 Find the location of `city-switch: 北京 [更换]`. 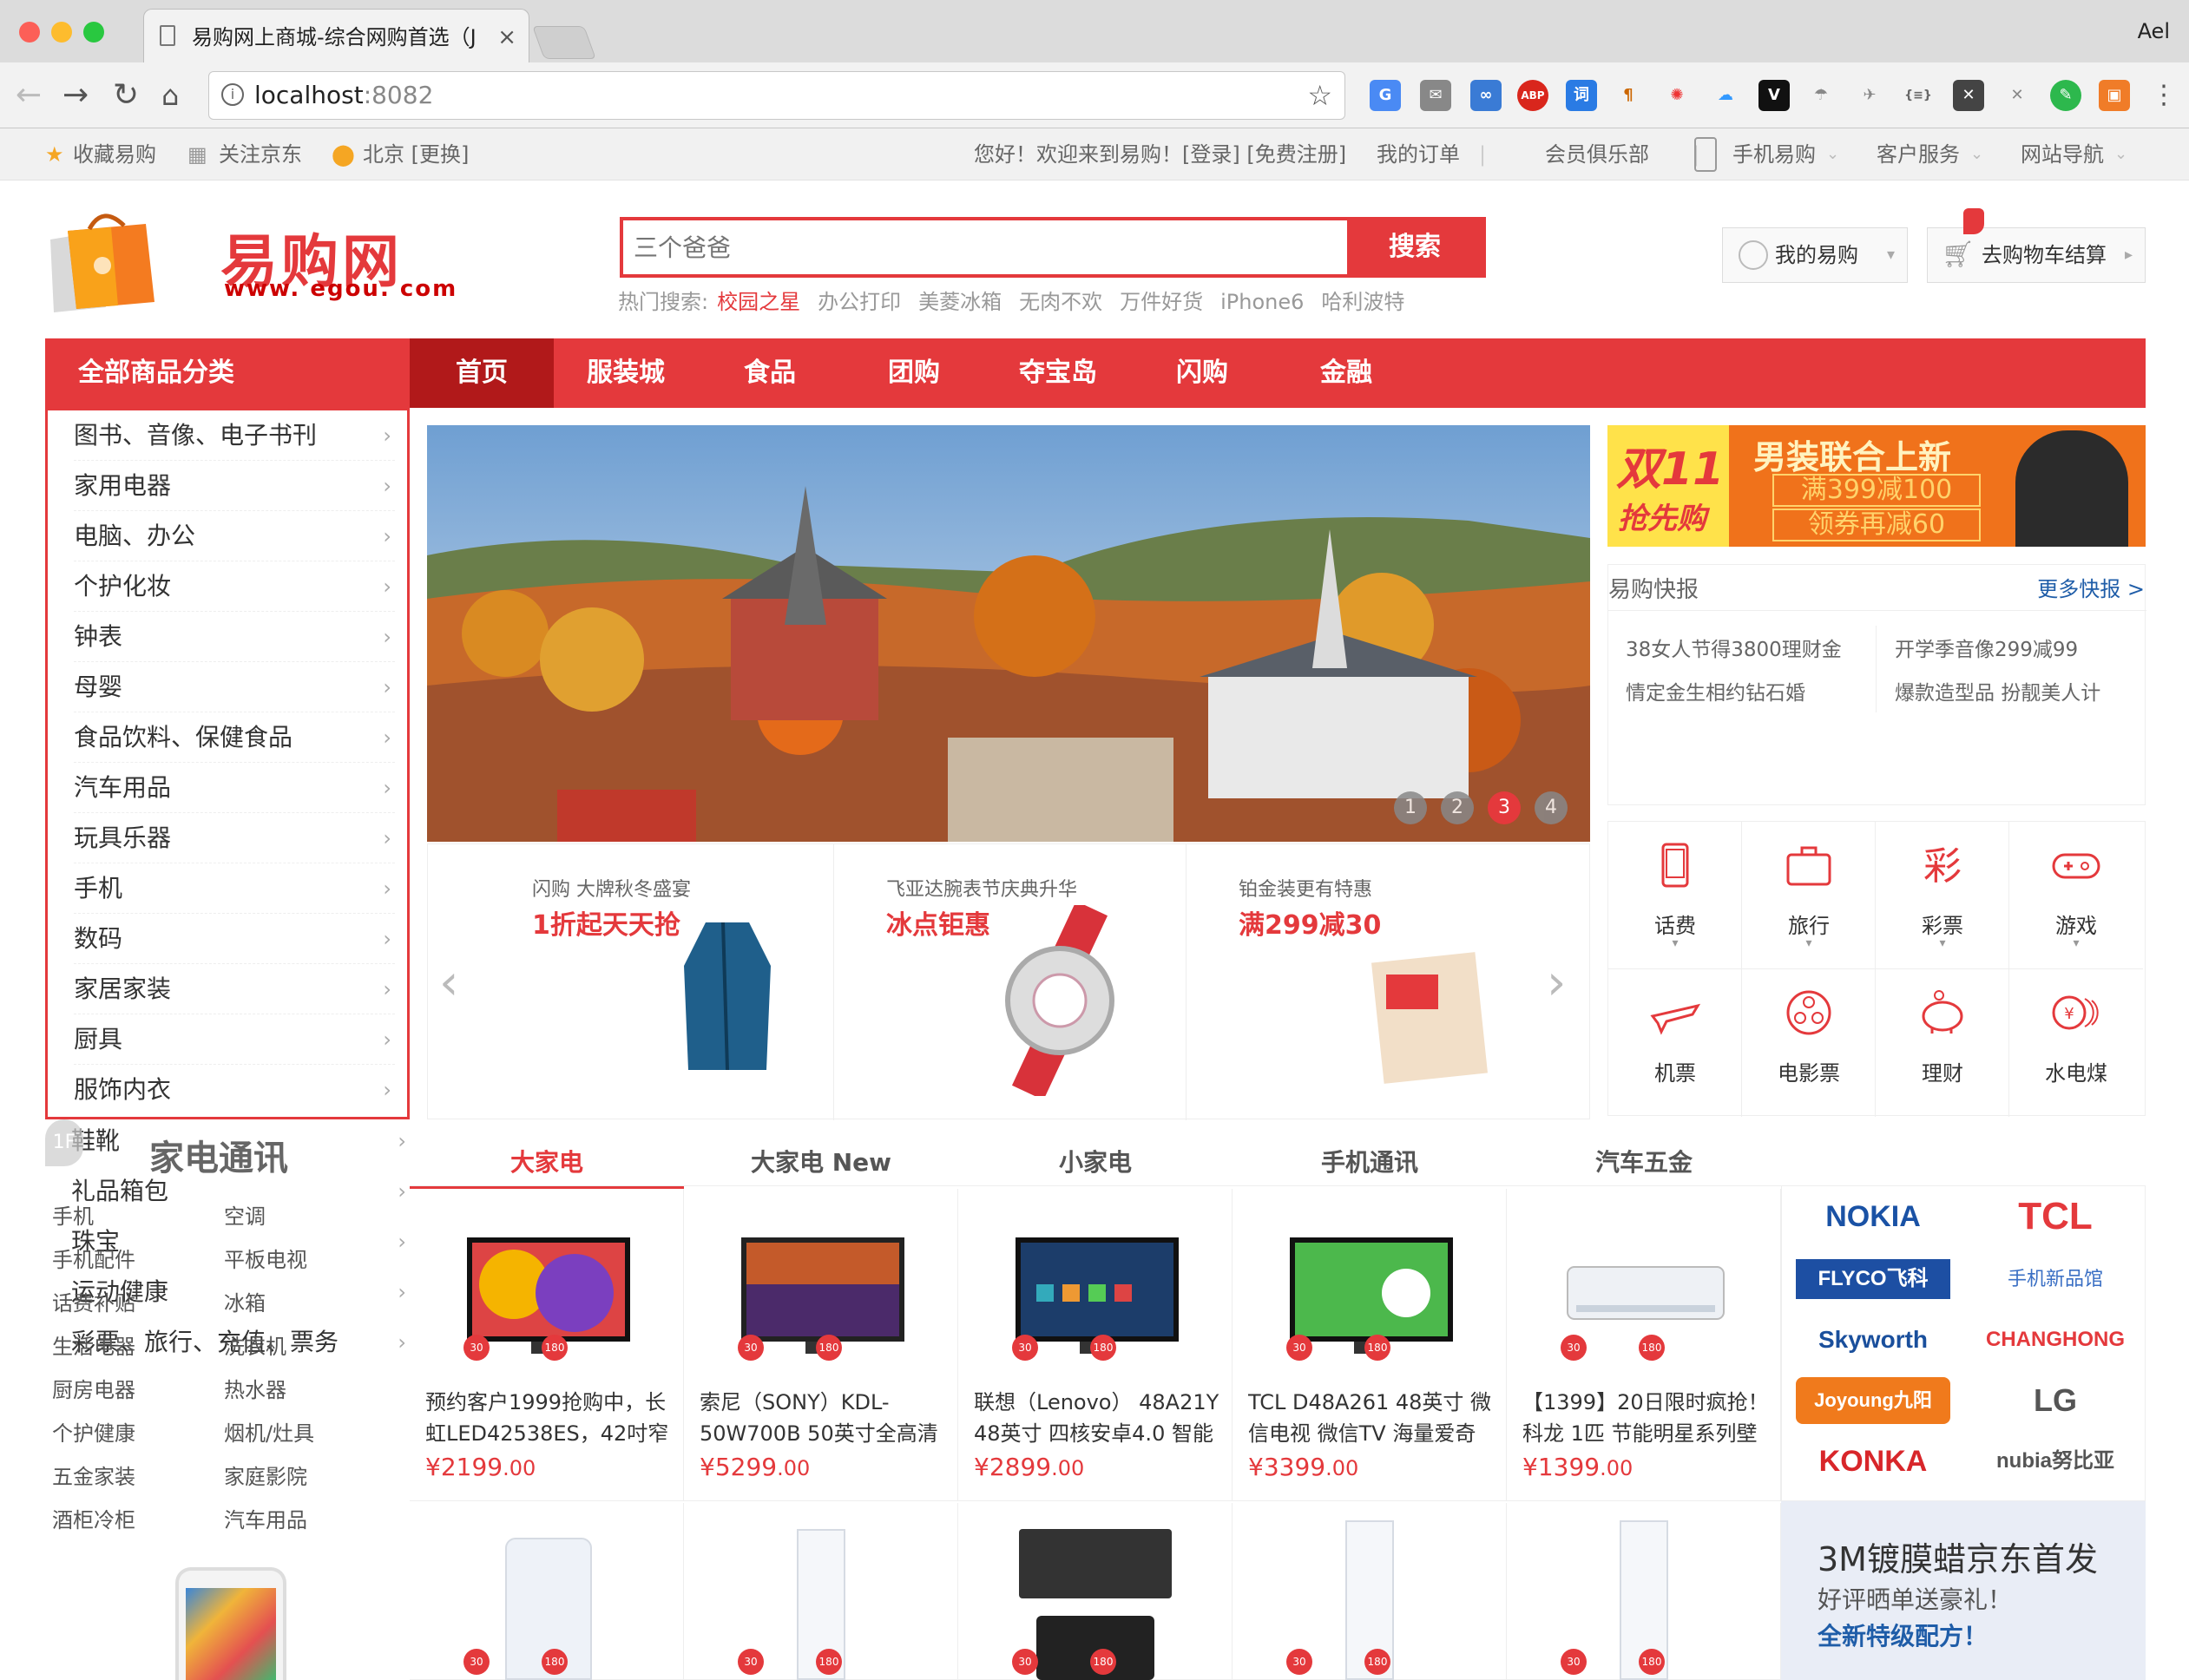

city-switch: 北京 [更换] is located at coordinates (416, 154).